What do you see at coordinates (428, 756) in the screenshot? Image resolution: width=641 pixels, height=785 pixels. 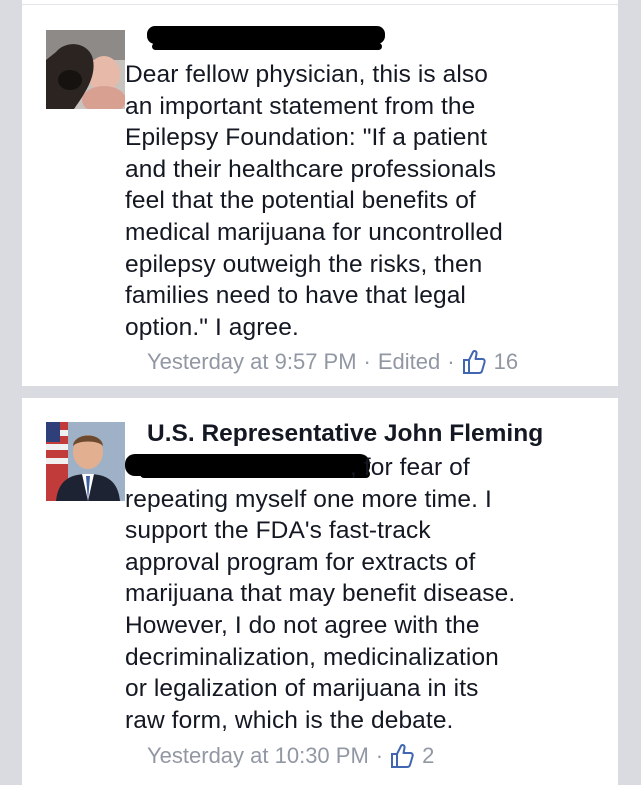 I see `like-count: 2` at bounding box center [428, 756].